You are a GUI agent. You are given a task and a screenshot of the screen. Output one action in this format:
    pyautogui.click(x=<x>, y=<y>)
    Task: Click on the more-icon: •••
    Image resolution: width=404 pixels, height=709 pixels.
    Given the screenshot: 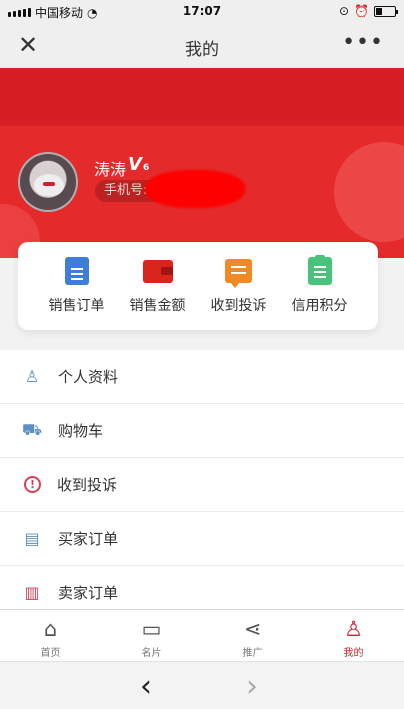 What is the action you would take?
    pyautogui.click(x=363, y=42)
    